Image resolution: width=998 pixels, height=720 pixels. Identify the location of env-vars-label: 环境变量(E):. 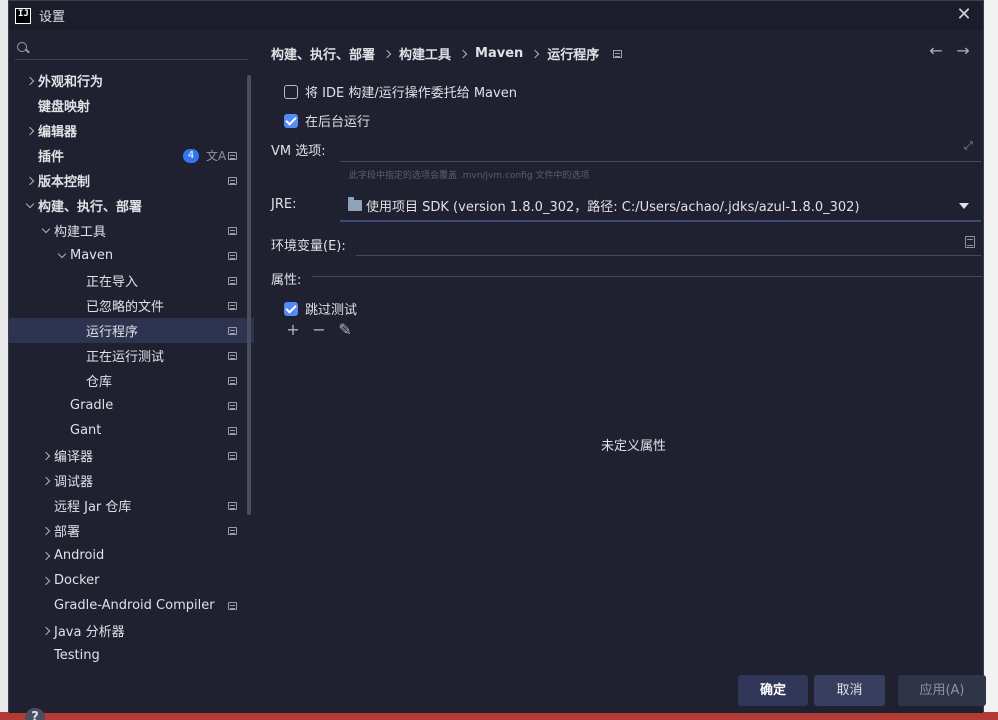
(308, 246).